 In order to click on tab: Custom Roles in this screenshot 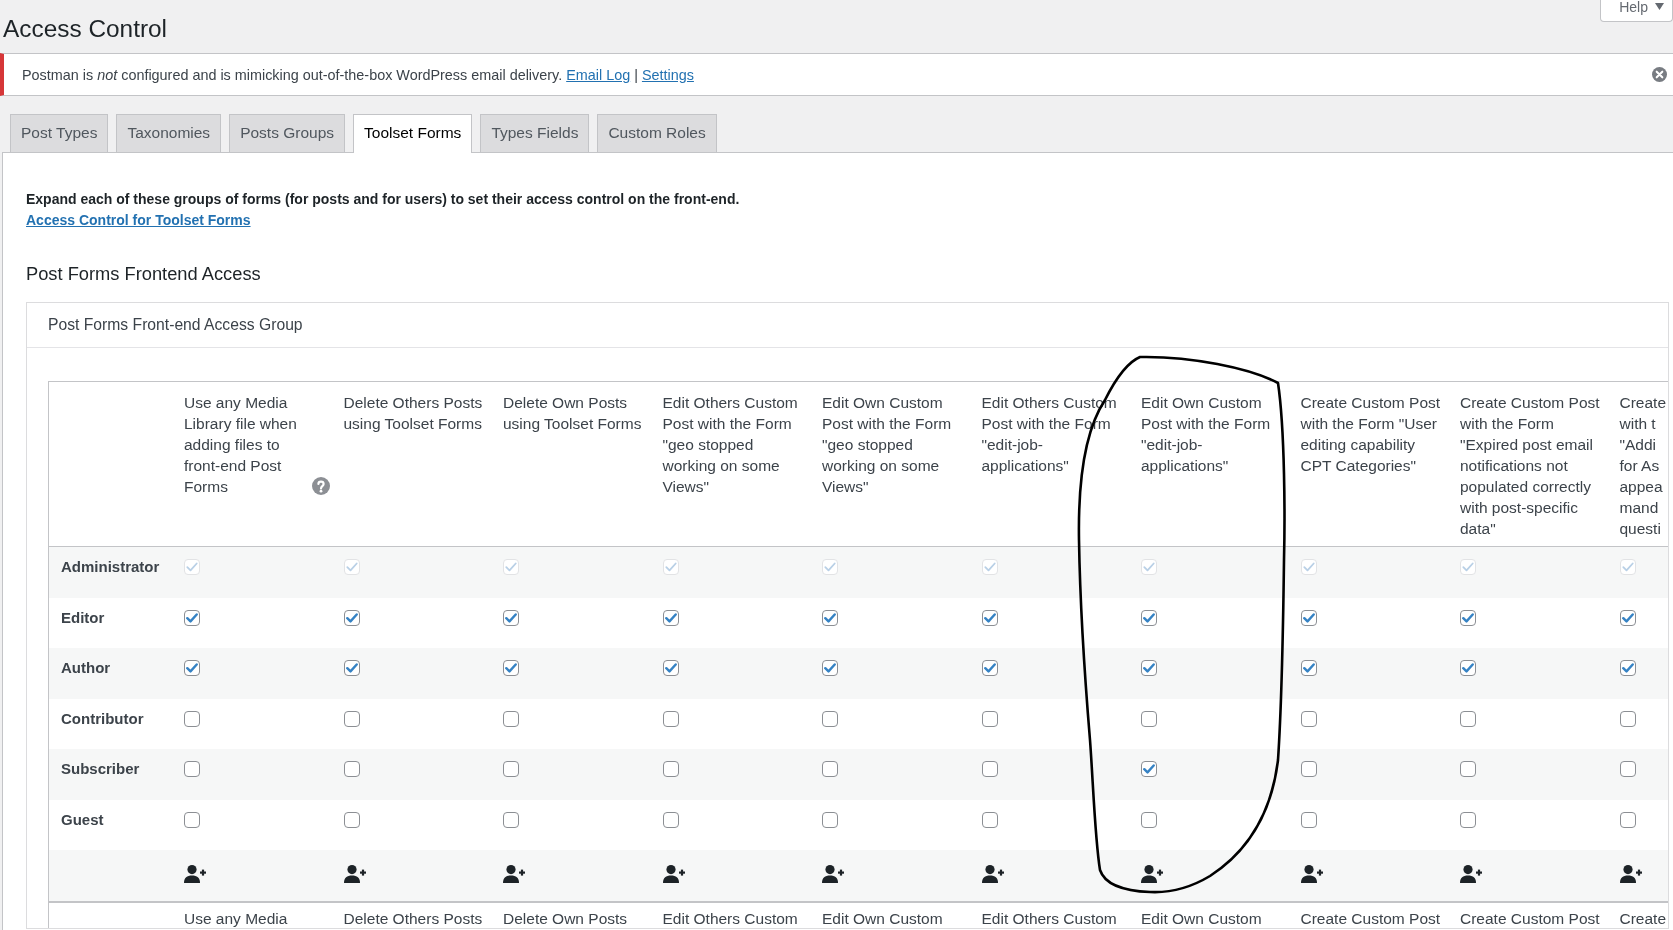, I will do `click(657, 133)`.